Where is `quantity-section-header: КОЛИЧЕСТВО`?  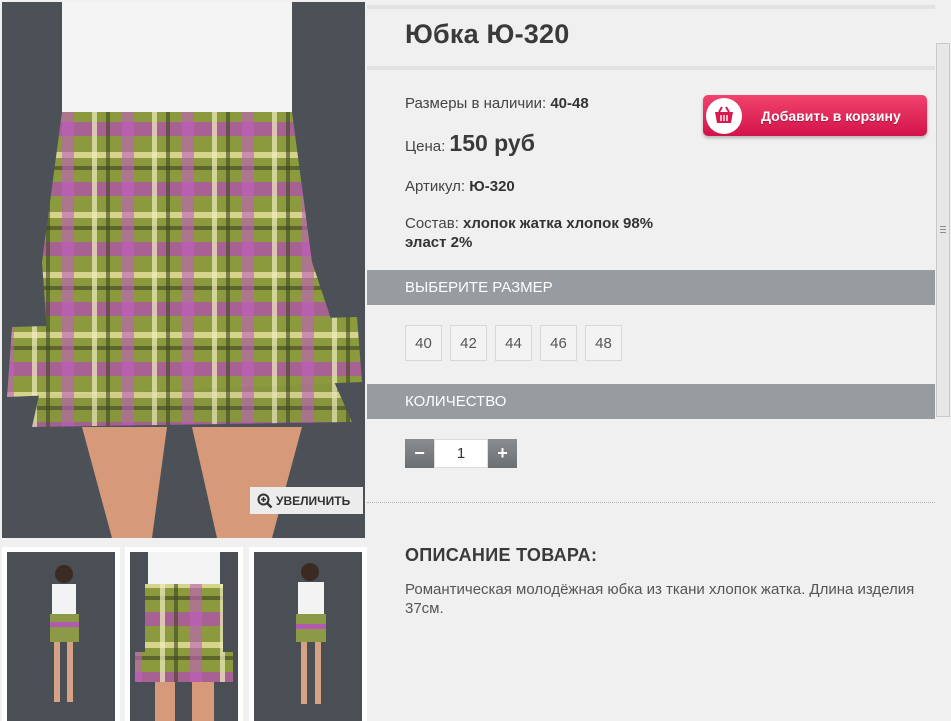
quantity-section-header: КОЛИЧЕСТВО is located at coordinates (651, 401).